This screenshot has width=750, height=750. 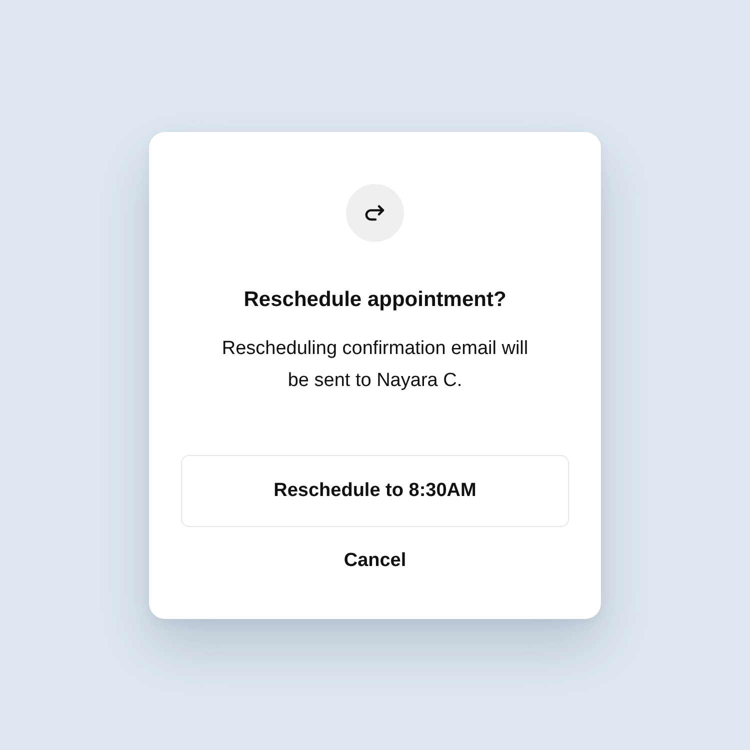 I want to click on dialog-message: Rescheduling confirmation email will be sent to Nayara C., so click(x=375, y=364).